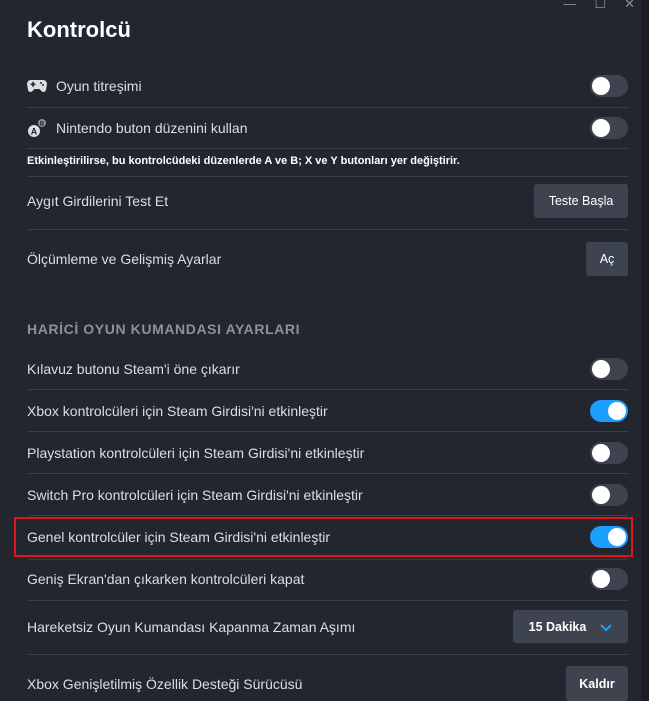 The image size is (649, 701). I want to click on window-controls: — ☐ ✕, so click(599, 4).